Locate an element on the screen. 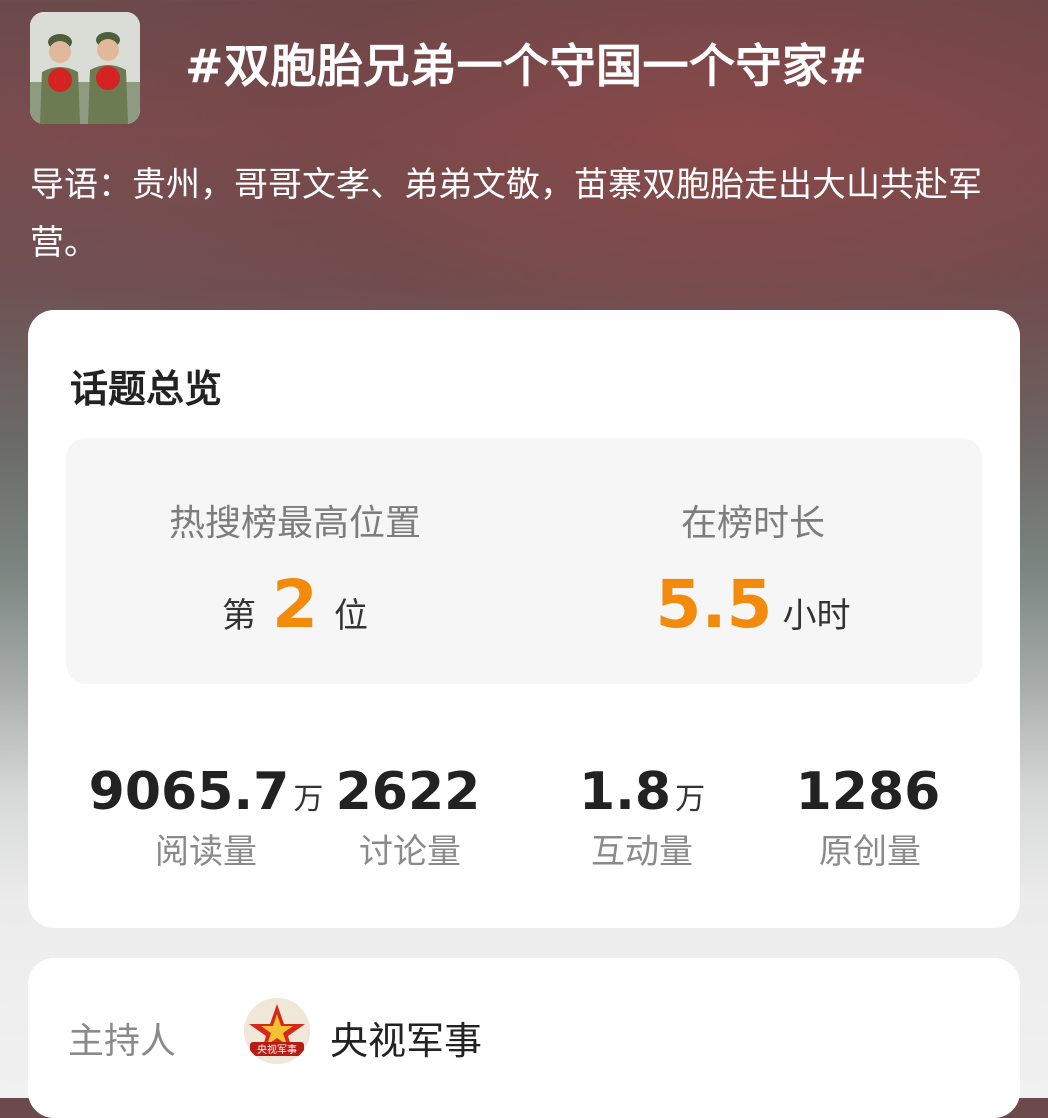 The height and width of the screenshot is (1118, 1048). peak-rank-label: 热搜榜最高位置 is located at coordinates (294, 523).